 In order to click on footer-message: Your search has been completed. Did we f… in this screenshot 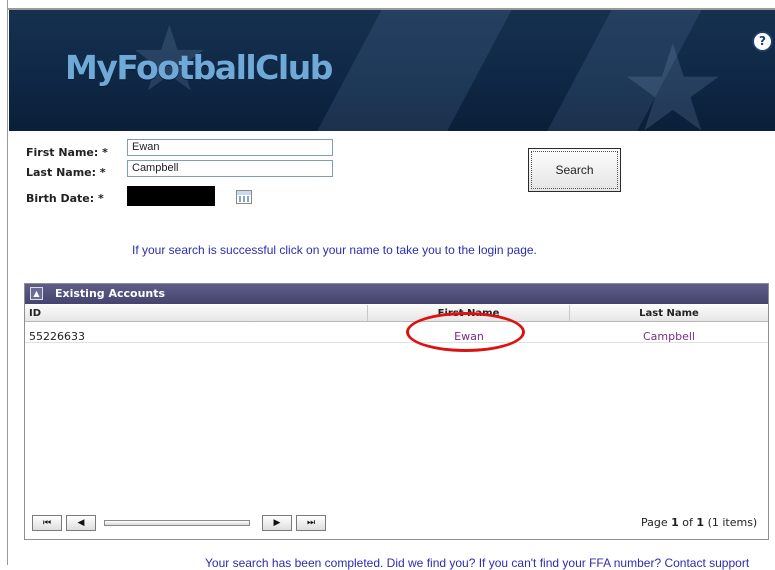, I will do `click(477, 563)`.